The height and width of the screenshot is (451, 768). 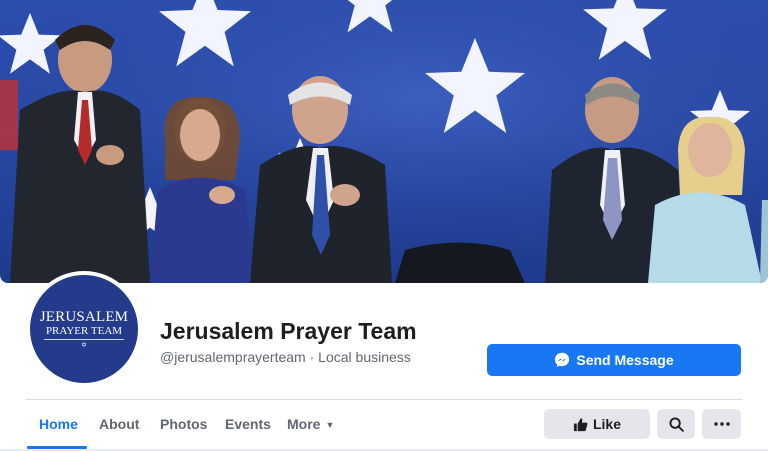 I want to click on chevron-down-icon: ▼, so click(x=330, y=425).